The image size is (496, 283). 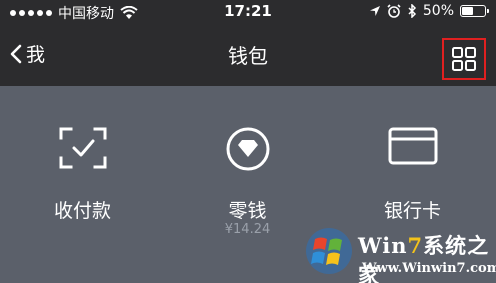 I want to click on battery-percent: 50%, so click(x=438, y=11).